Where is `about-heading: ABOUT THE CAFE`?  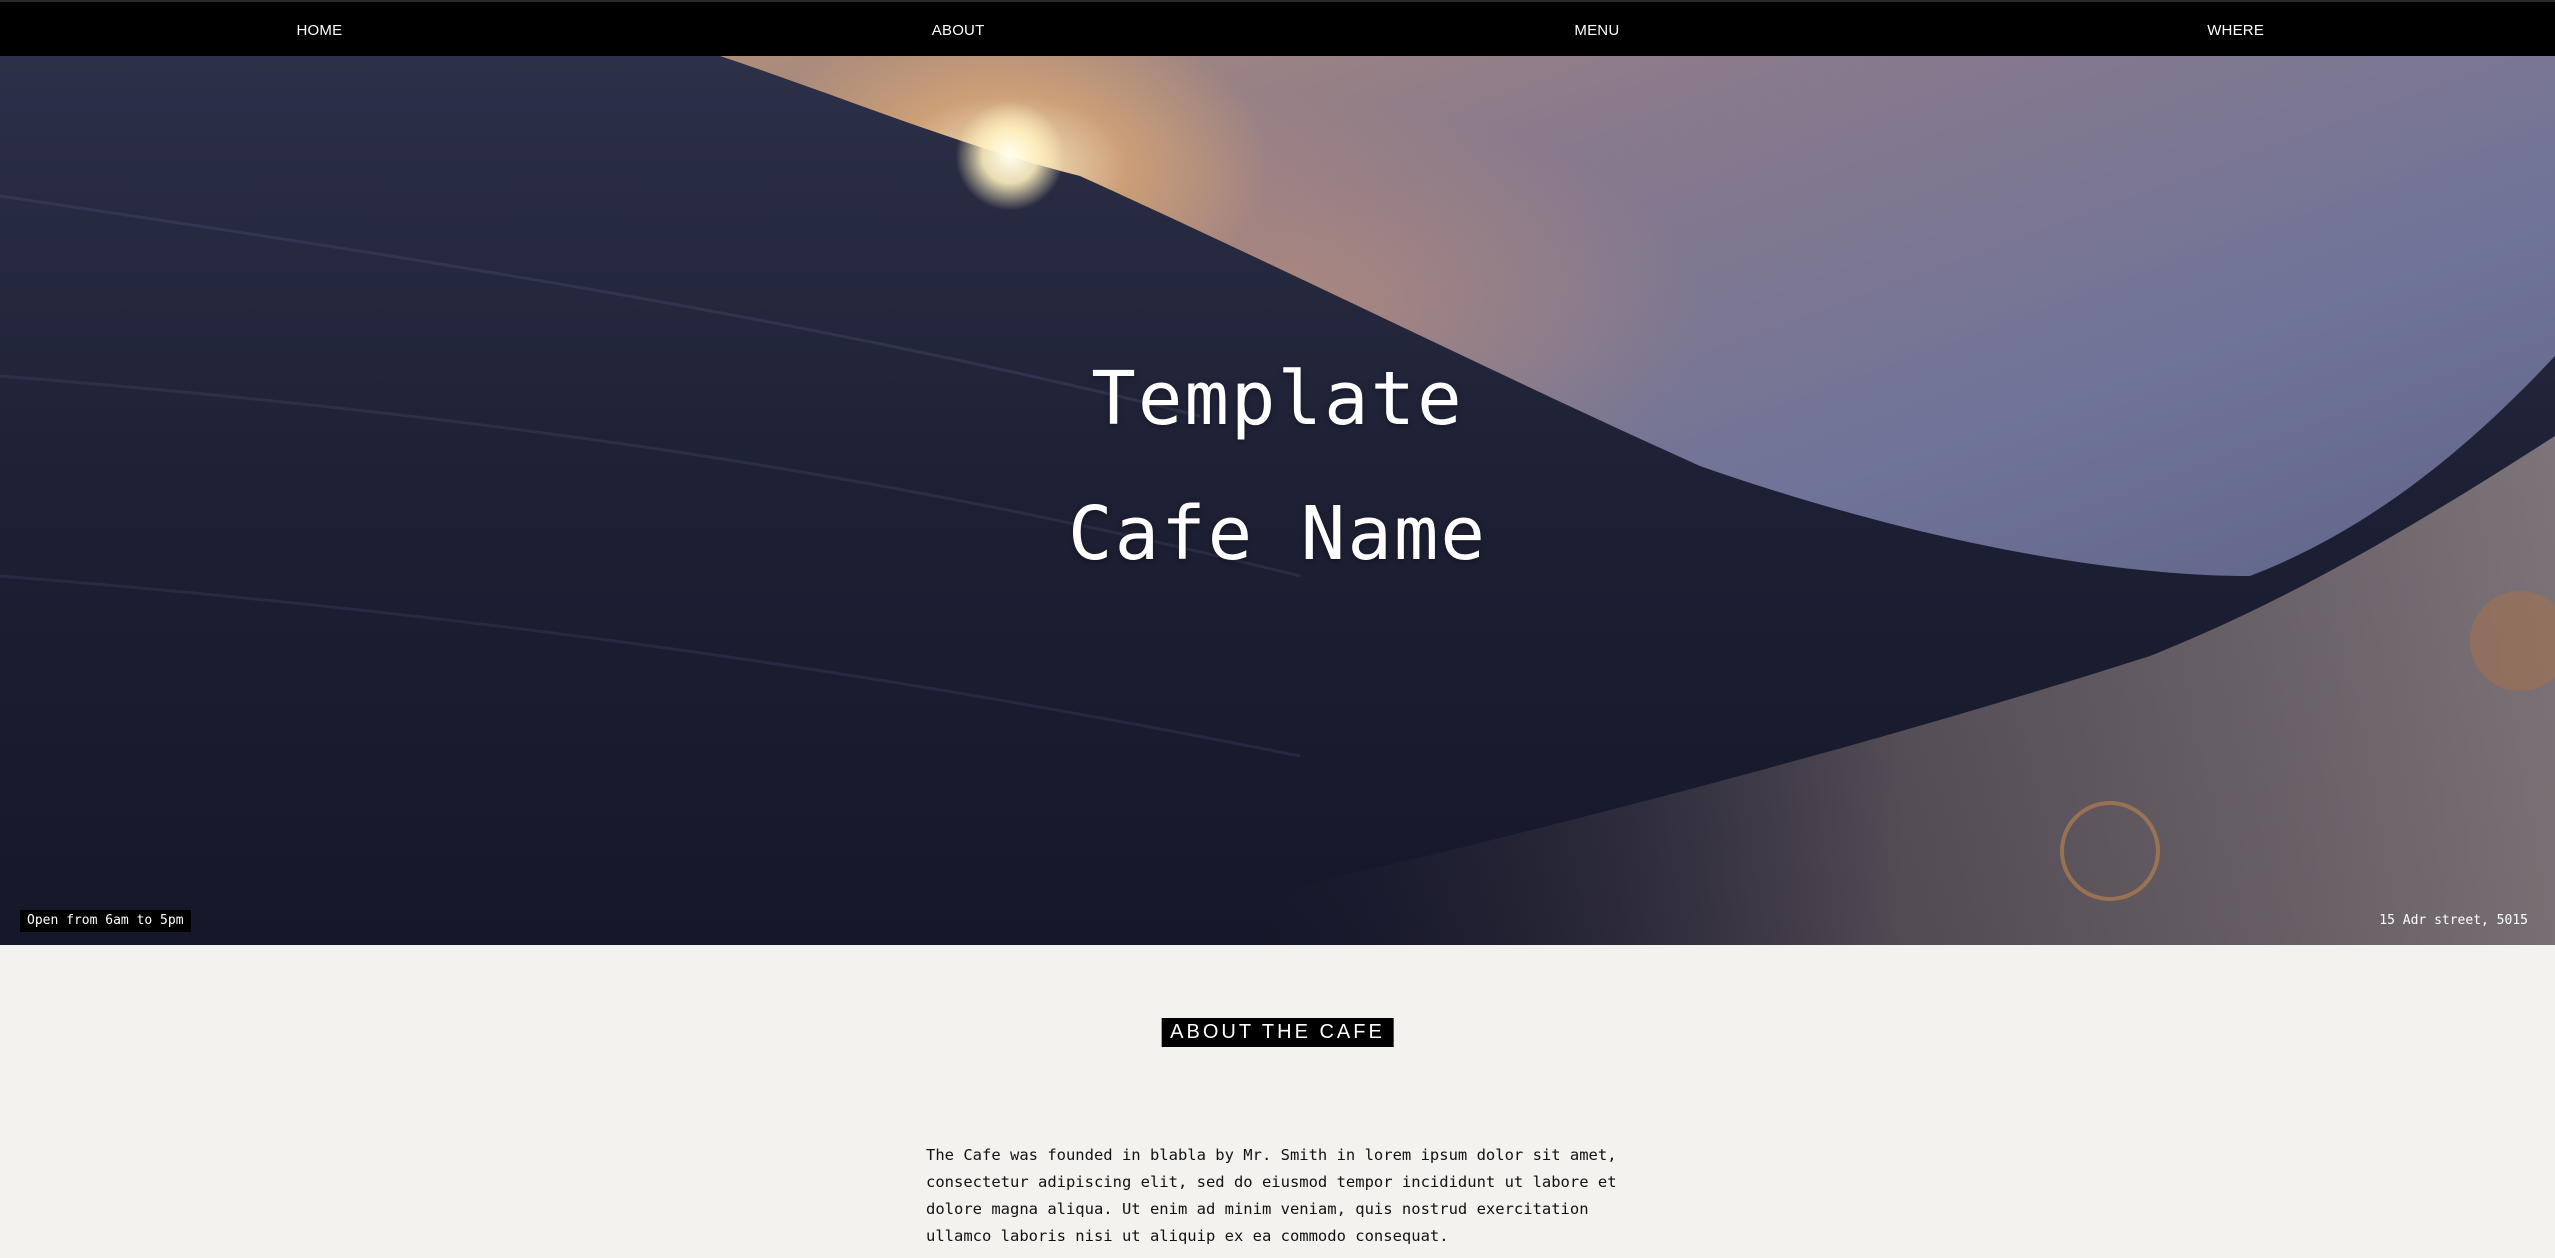 about-heading: ABOUT THE CAFE is located at coordinates (1277, 1032).